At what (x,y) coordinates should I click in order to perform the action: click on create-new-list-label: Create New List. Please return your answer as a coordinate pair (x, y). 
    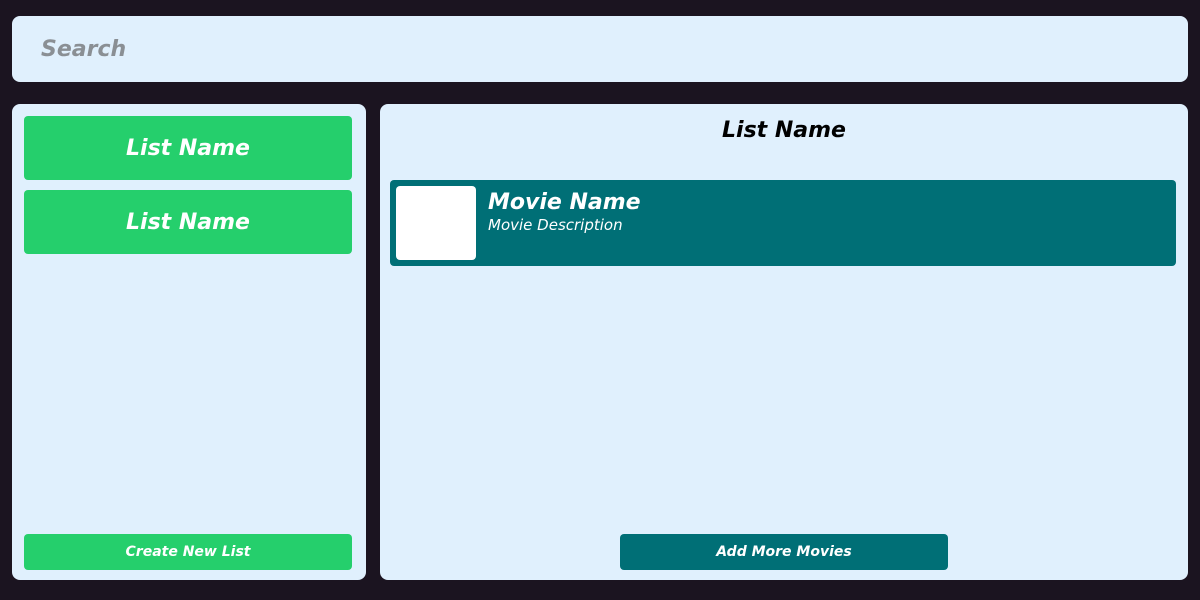
    Looking at the image, I should click on (188, 552).